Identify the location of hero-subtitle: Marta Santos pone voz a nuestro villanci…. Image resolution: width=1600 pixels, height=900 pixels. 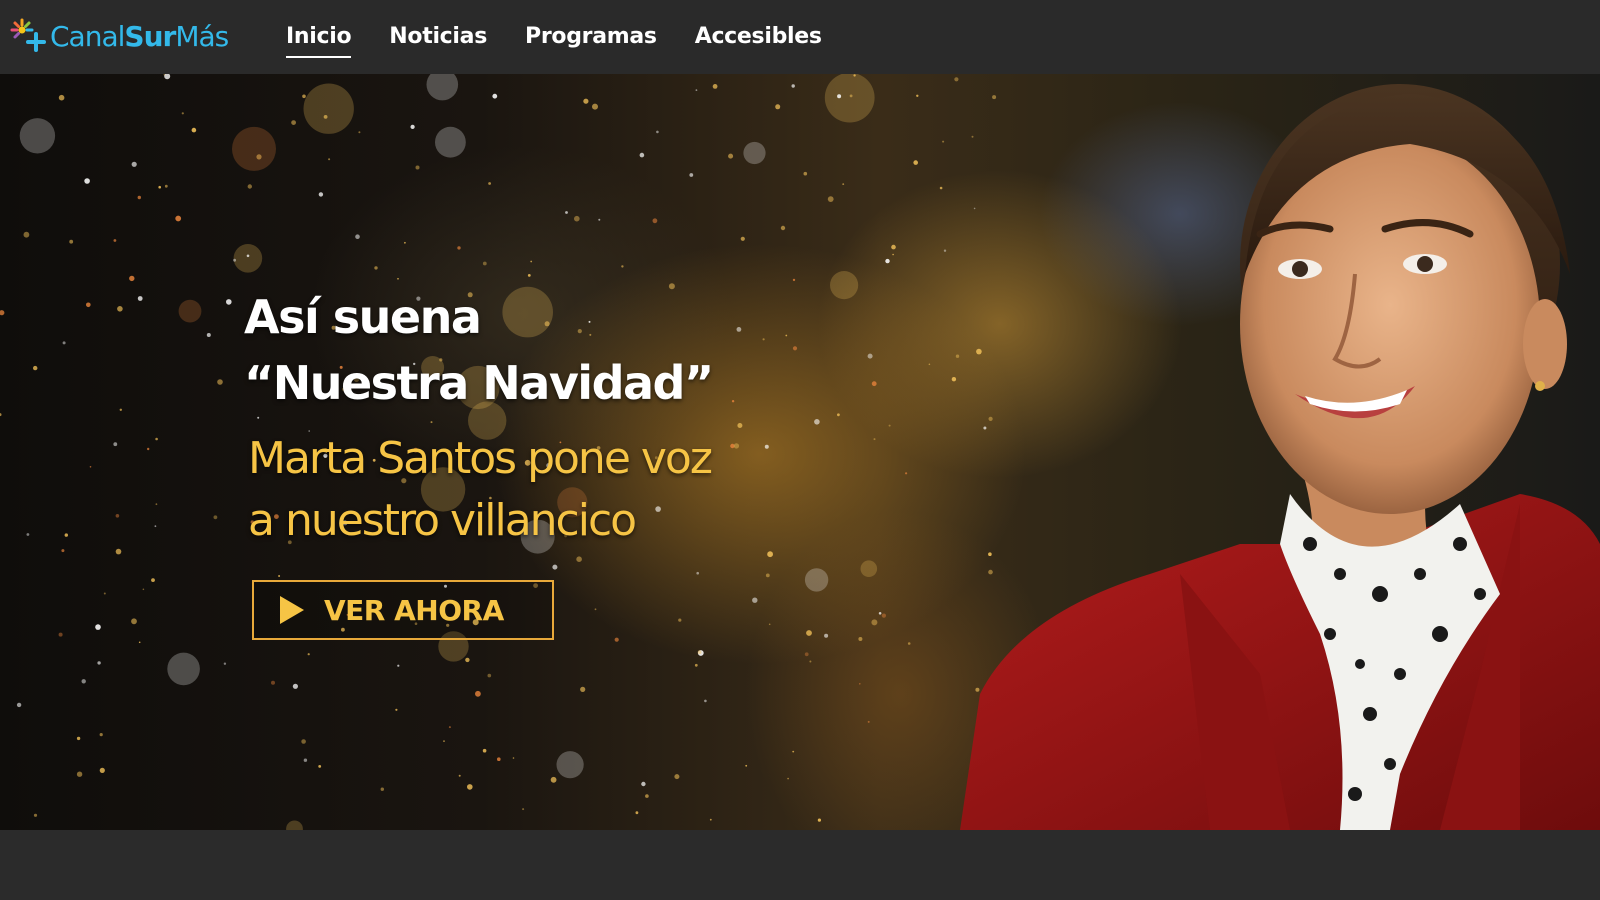
(528, 490).